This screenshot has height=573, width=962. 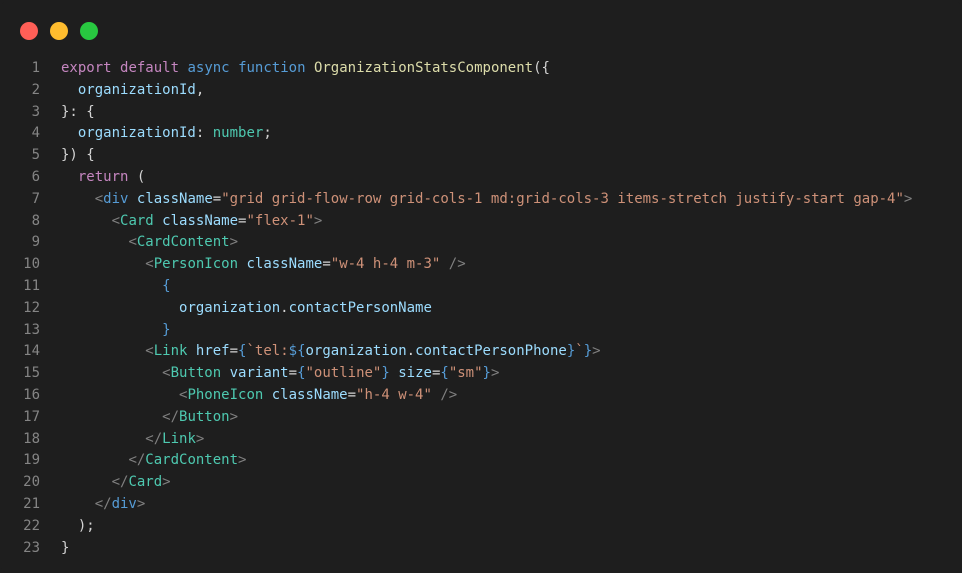 What do you see at coordinates (267, 133) in the screenshot?
I see `code-token: ;` at bounding box center [267, 133].